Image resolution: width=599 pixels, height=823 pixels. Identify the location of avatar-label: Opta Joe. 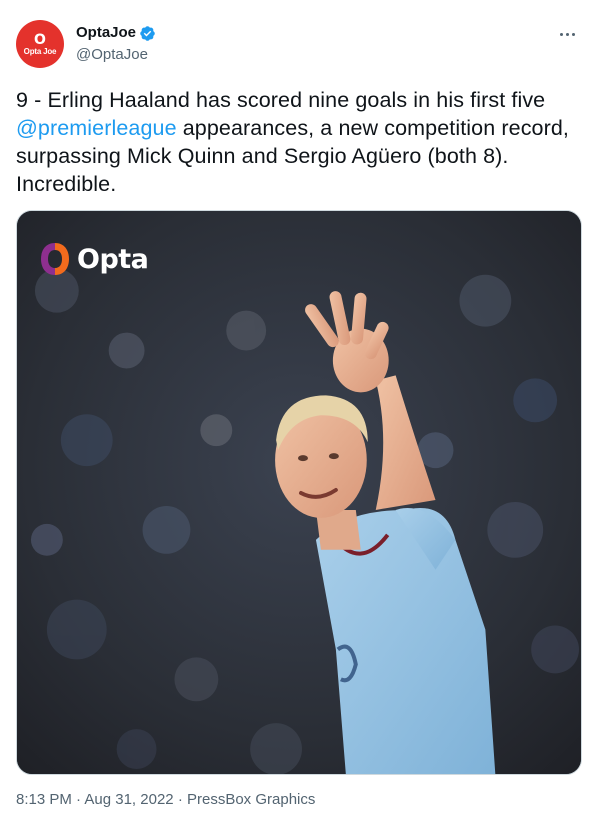
(40, 51).